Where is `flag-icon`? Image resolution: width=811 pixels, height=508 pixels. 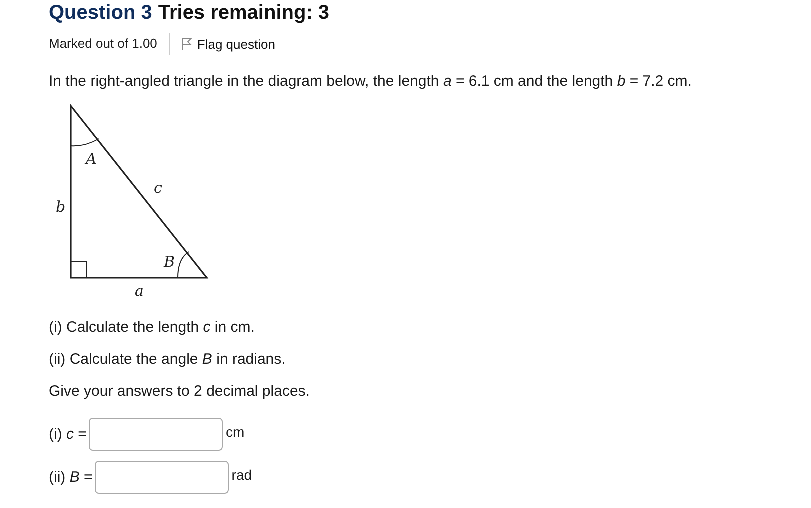
flag-icon is located at coordinates (187, 44).